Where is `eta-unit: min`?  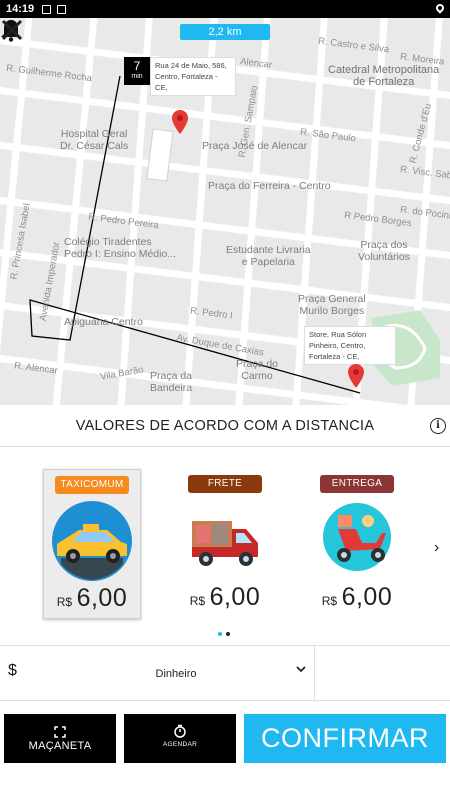
eta-unit: min is located at coordinates (137, 76).